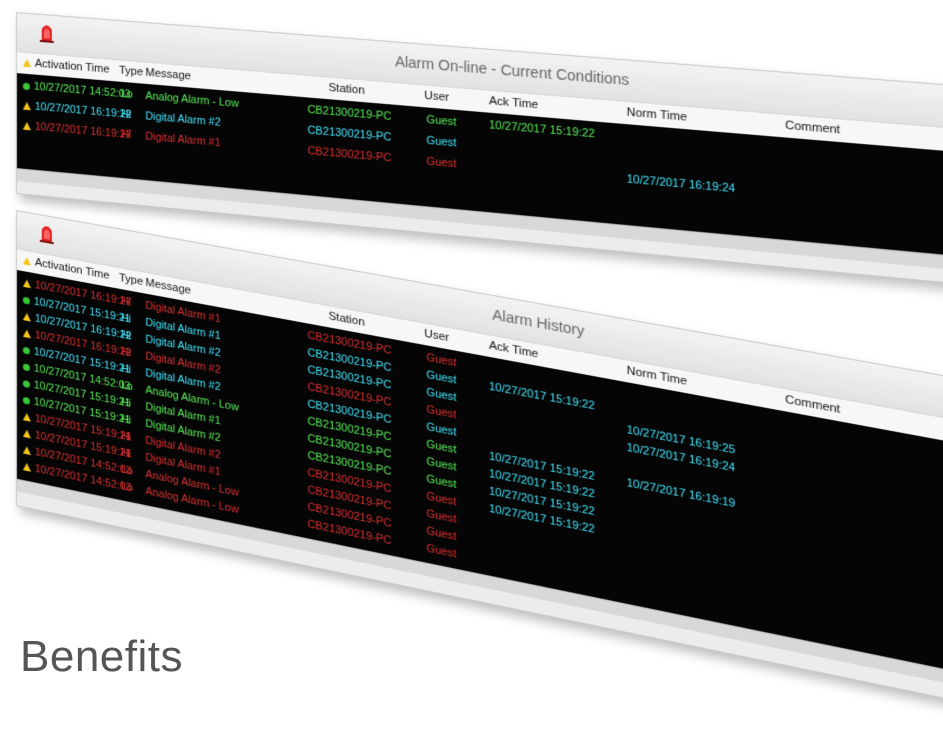  I want to click on message-cell: Digital Alarm #2, so click(183, 119).